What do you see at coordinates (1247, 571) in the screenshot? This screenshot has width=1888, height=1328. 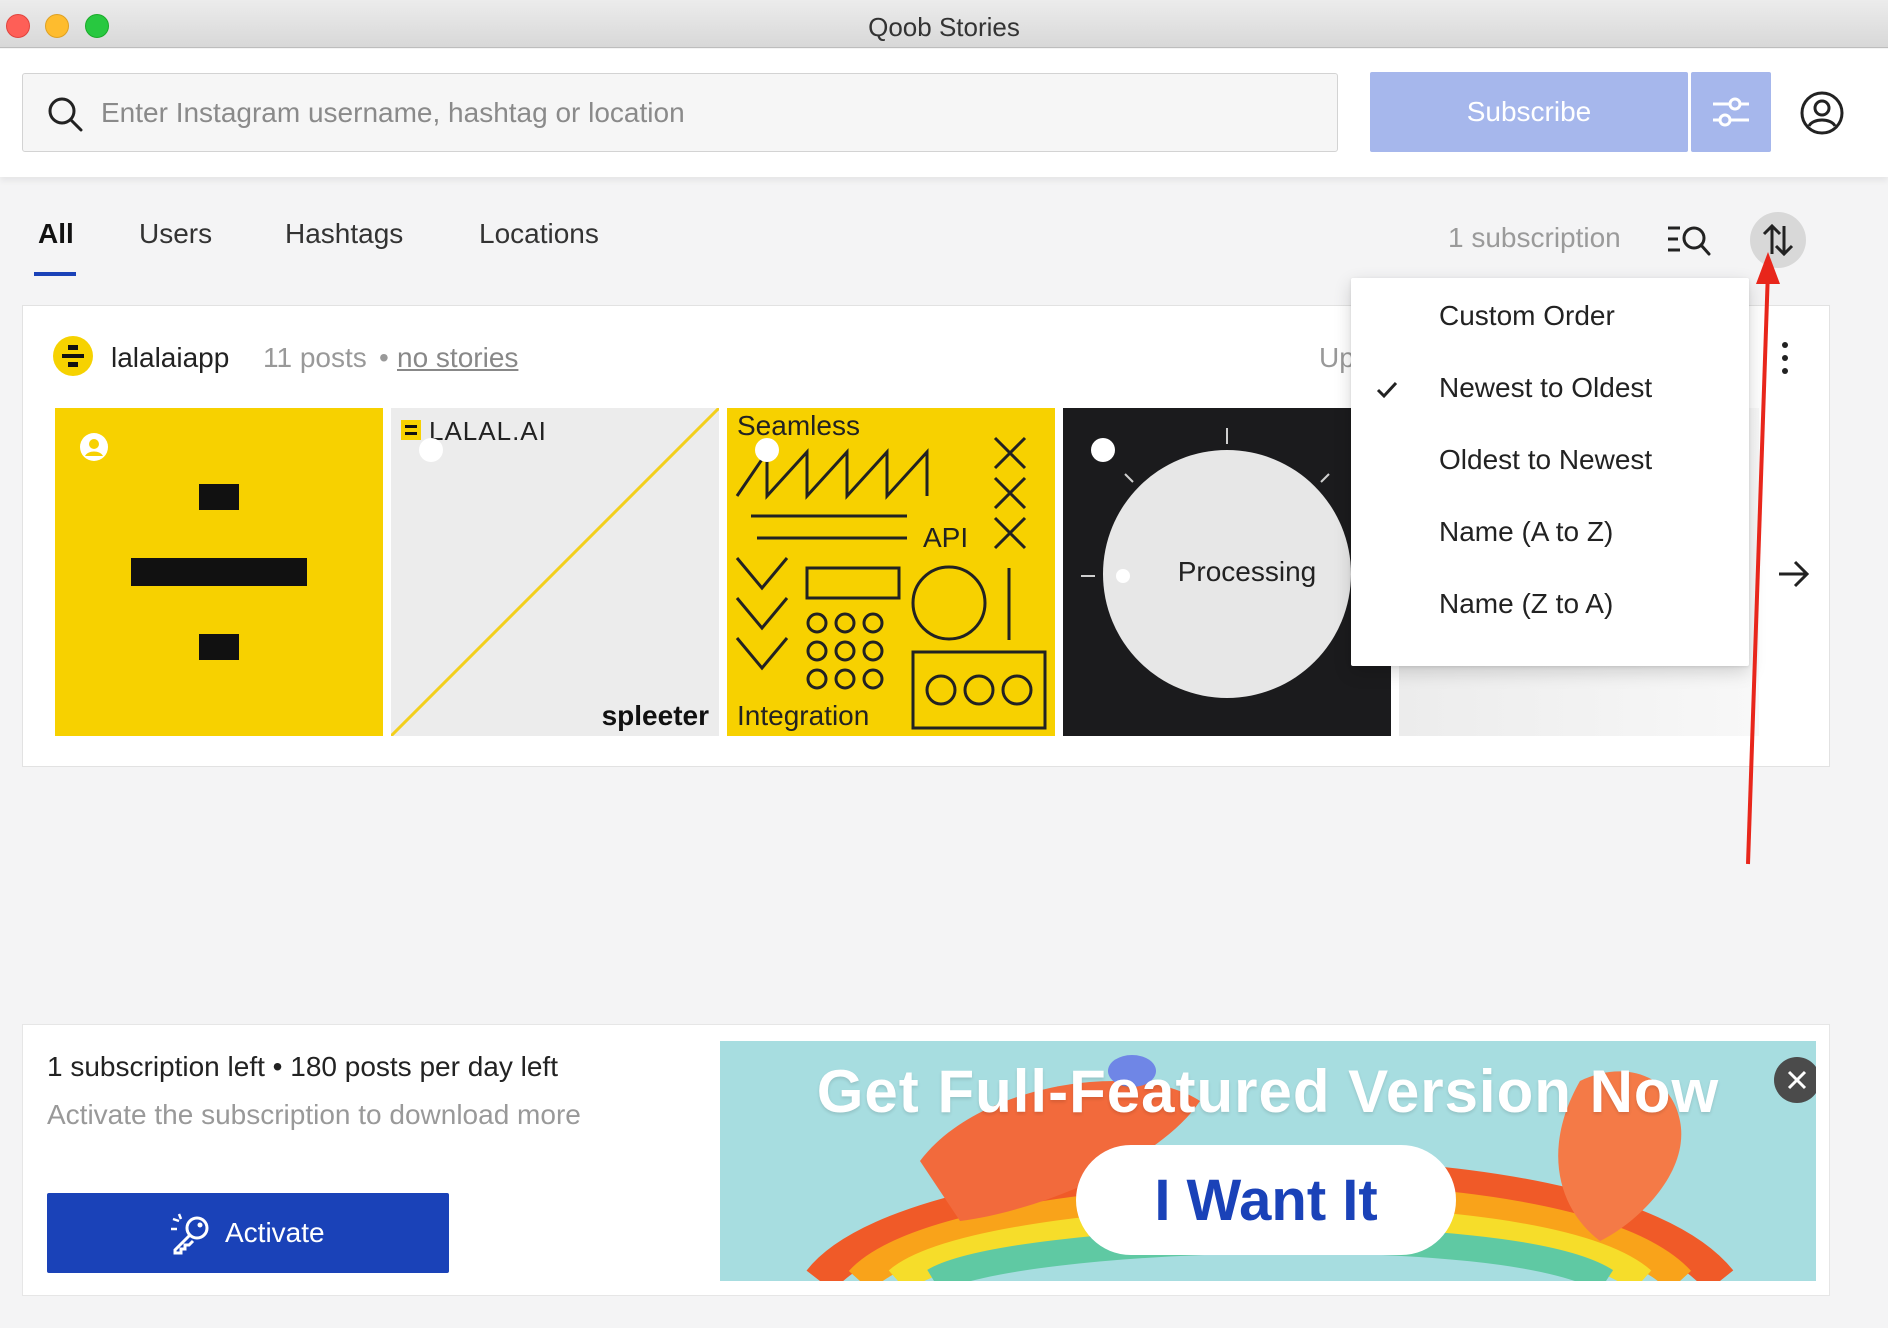 I see `thumbnail-label: Processing` at bounding box center [1247, 571].